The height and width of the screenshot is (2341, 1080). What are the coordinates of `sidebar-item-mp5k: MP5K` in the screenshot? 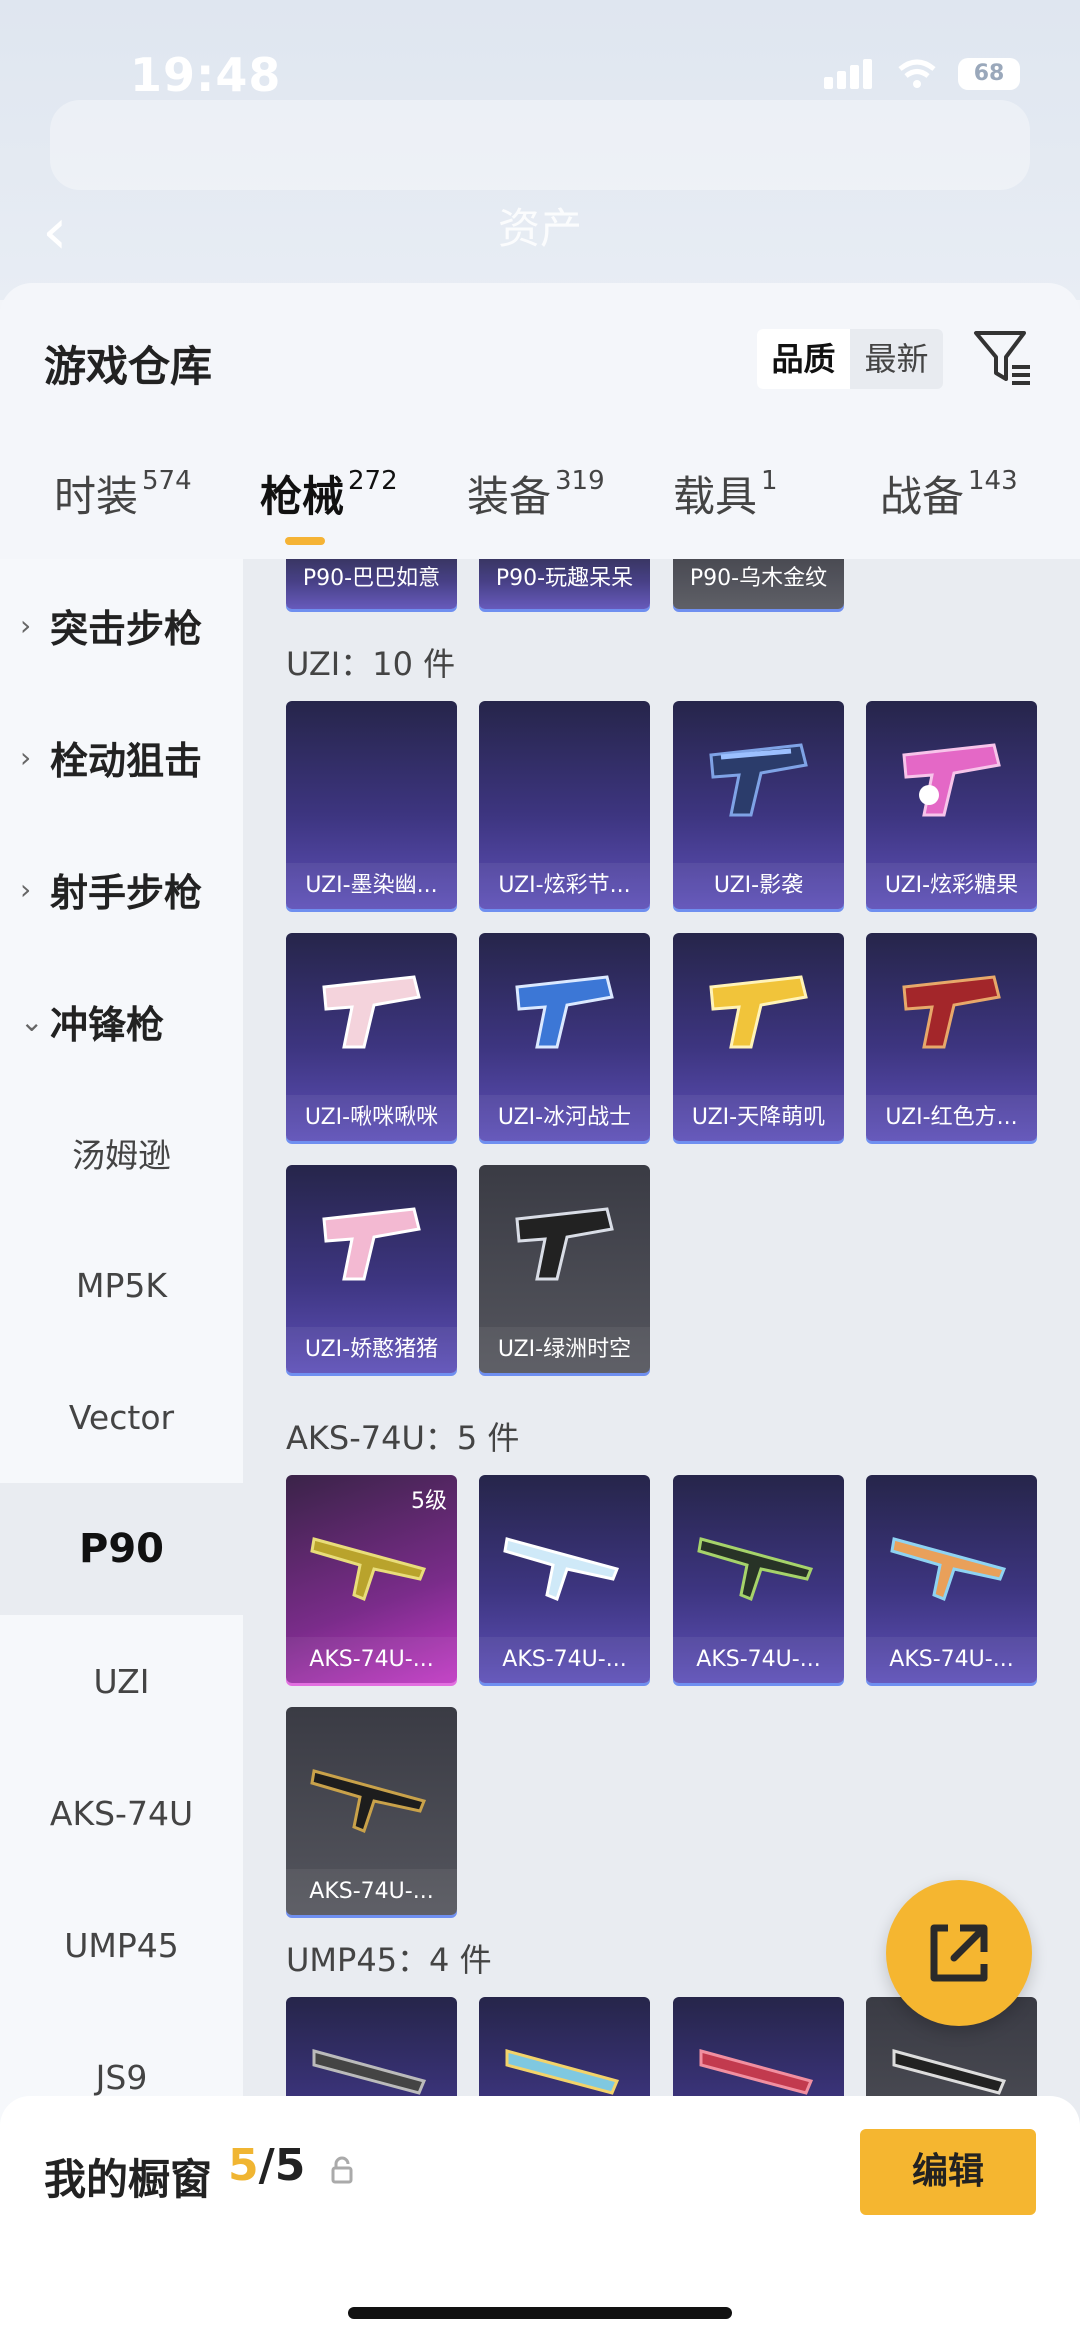 It's located at (121, 1285).